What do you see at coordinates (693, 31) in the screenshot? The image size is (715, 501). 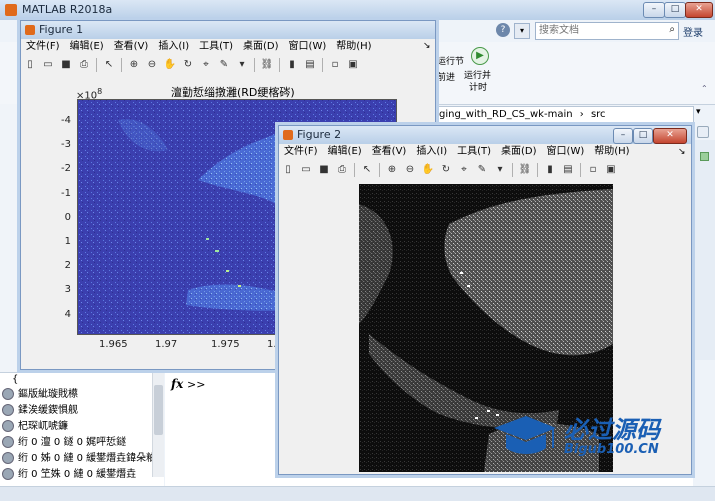 I see `login-link: 登录` at bounding box center [693, 31].